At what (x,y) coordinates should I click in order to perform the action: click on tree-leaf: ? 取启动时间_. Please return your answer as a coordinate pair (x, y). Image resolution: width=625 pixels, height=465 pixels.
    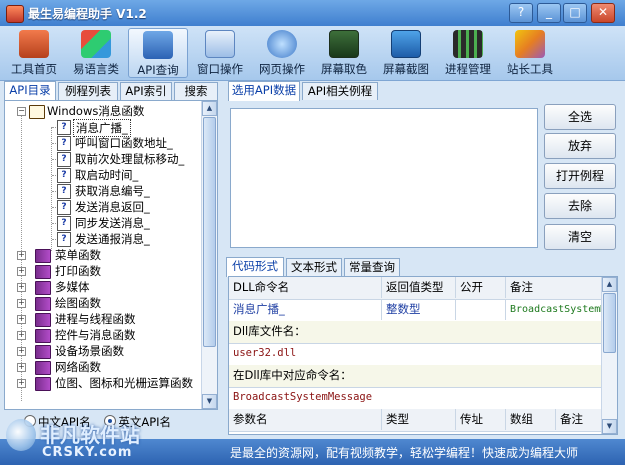
    Looking at the image, I should click on (102, 175).